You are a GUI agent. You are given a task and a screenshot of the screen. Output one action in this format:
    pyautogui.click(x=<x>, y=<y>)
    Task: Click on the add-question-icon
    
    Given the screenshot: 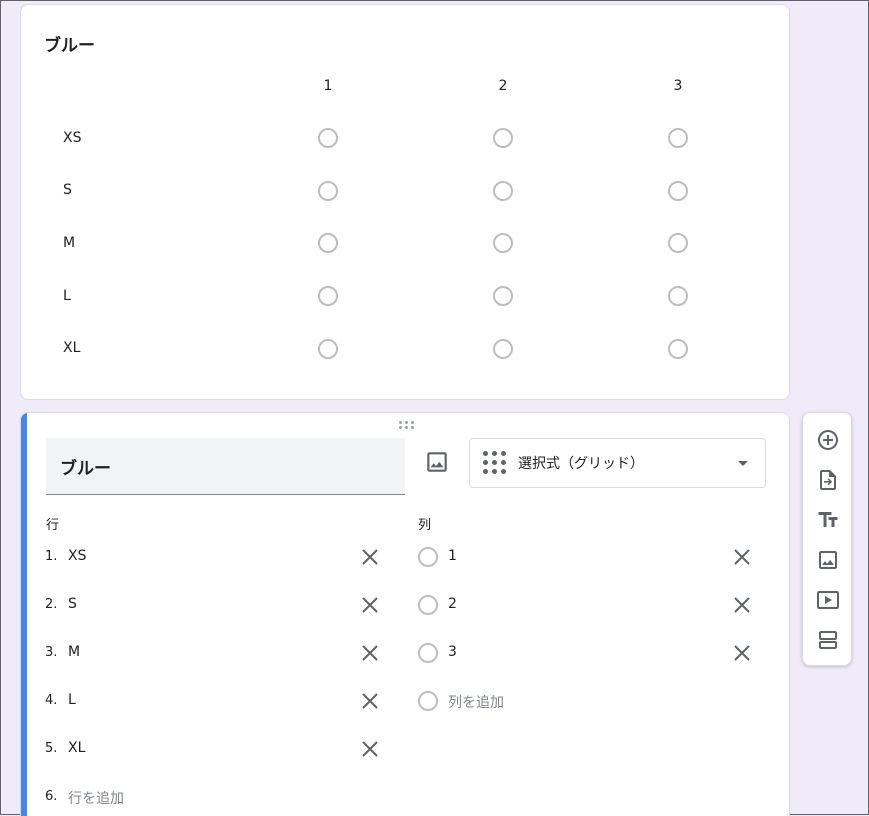 What is the action you would take?
    pyautogui.click(x=828, y=440)
    